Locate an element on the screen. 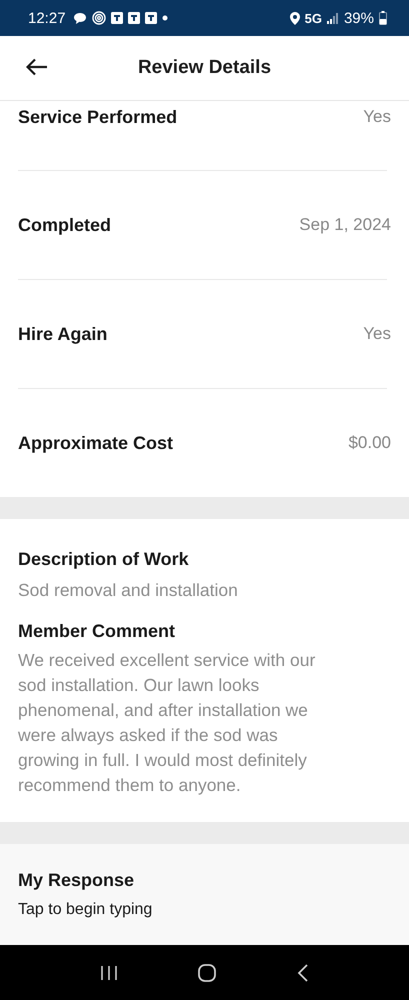  network-type: 5G is located at coordinates (313, 18).